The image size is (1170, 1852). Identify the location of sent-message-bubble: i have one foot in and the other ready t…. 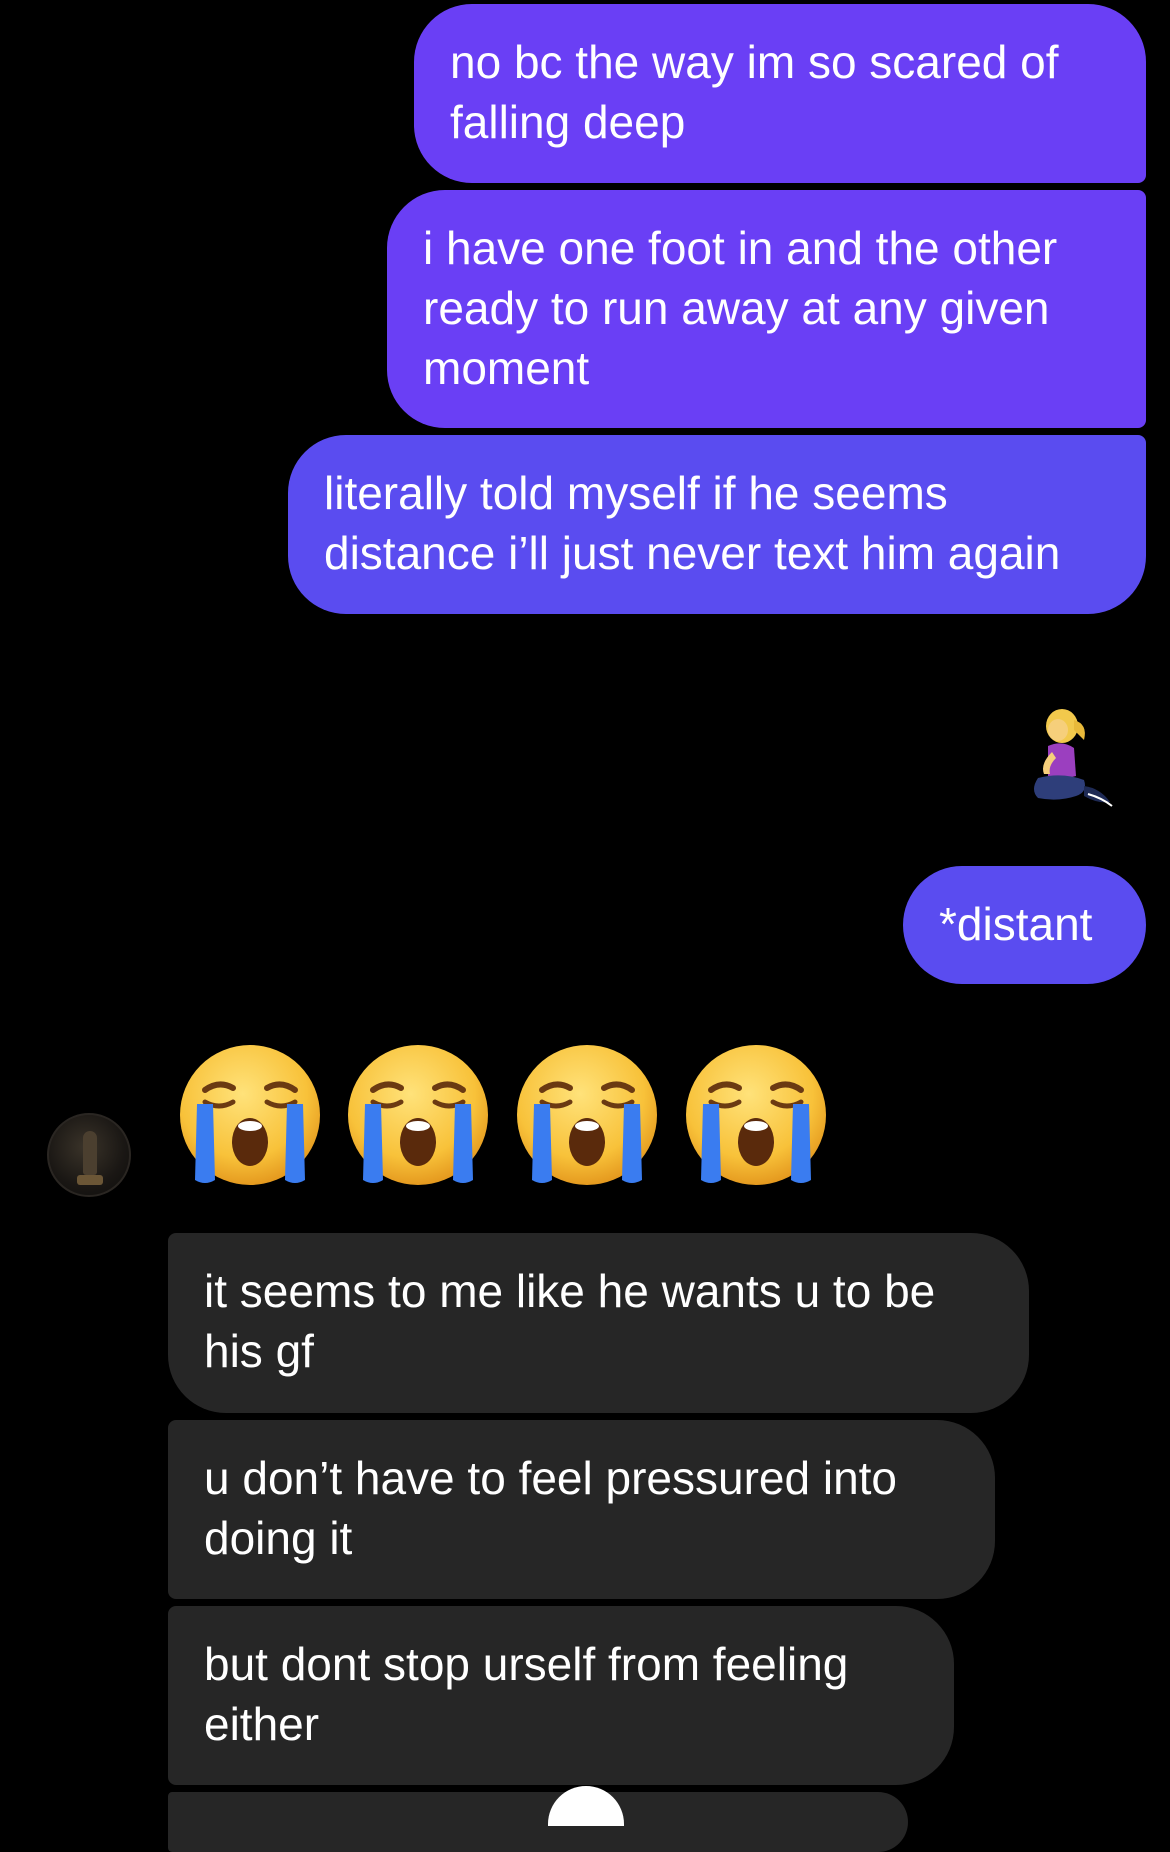
(766, 309).